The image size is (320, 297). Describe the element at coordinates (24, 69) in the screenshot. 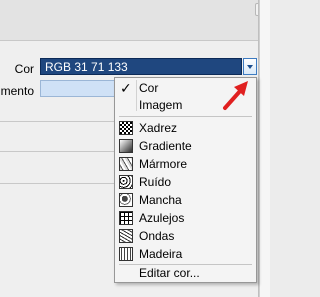

I see `cor-label: Cor` at that location.